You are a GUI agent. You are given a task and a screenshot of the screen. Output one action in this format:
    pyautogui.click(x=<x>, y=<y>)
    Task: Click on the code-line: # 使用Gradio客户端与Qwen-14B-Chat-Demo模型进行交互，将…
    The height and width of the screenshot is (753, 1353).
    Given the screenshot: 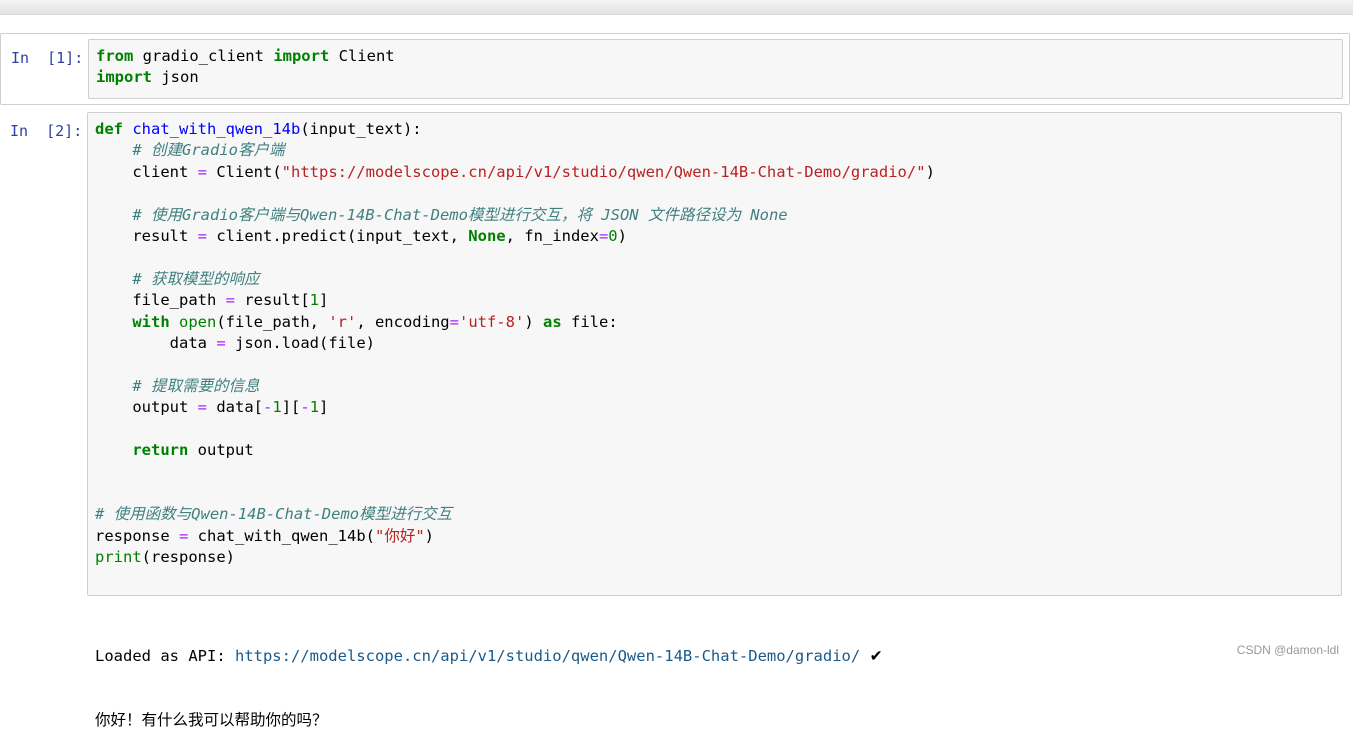 What is the action you would take?
    pyautogui.click(x=460, y=214)
    